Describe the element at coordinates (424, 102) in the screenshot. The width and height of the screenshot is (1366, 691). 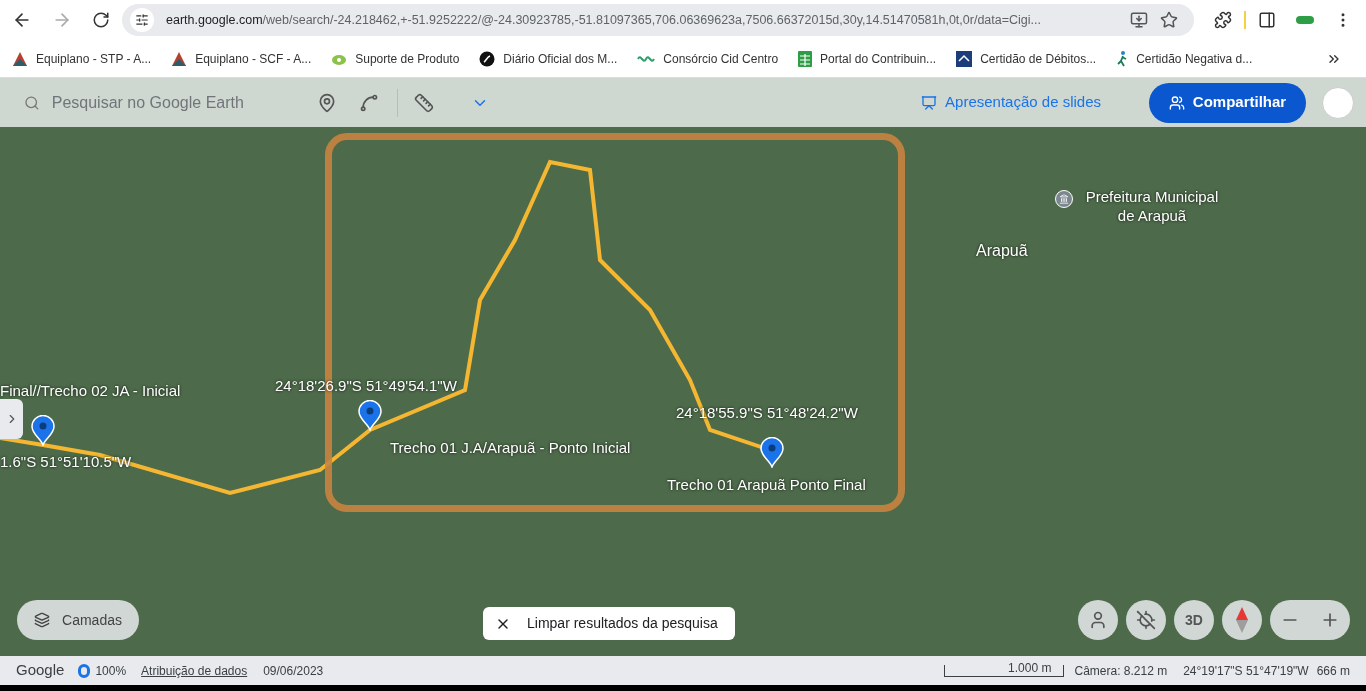
I see `ruler-icon` at that location.